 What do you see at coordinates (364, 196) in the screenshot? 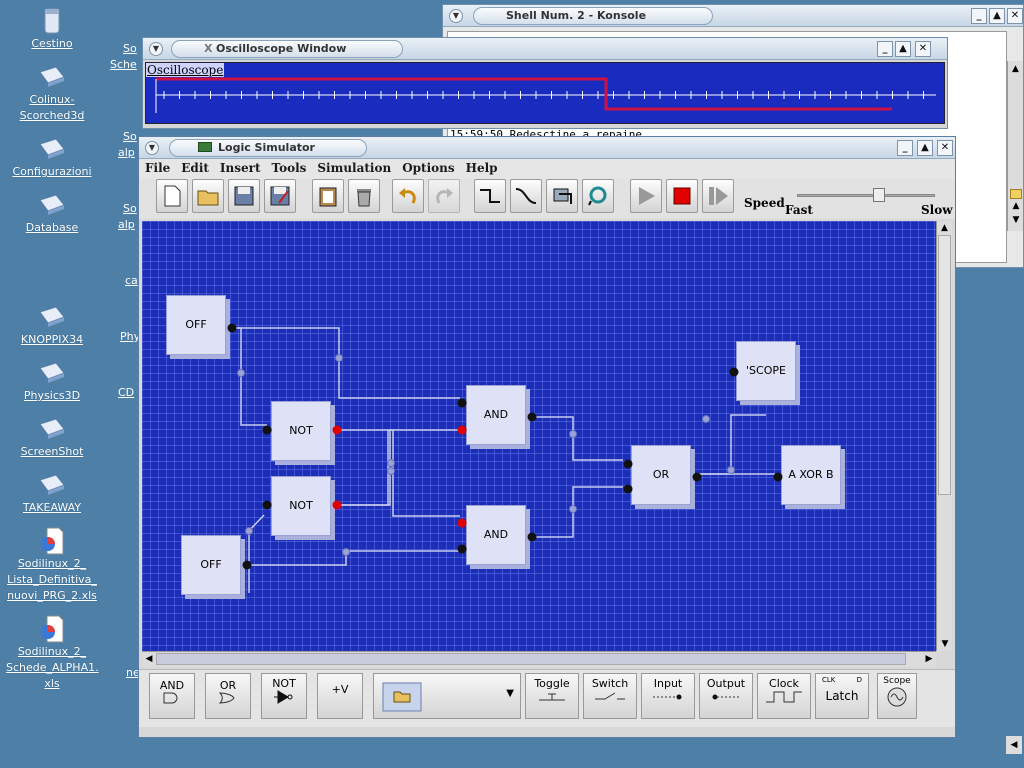
I see `delete-button` at bounding box center [364, 196].